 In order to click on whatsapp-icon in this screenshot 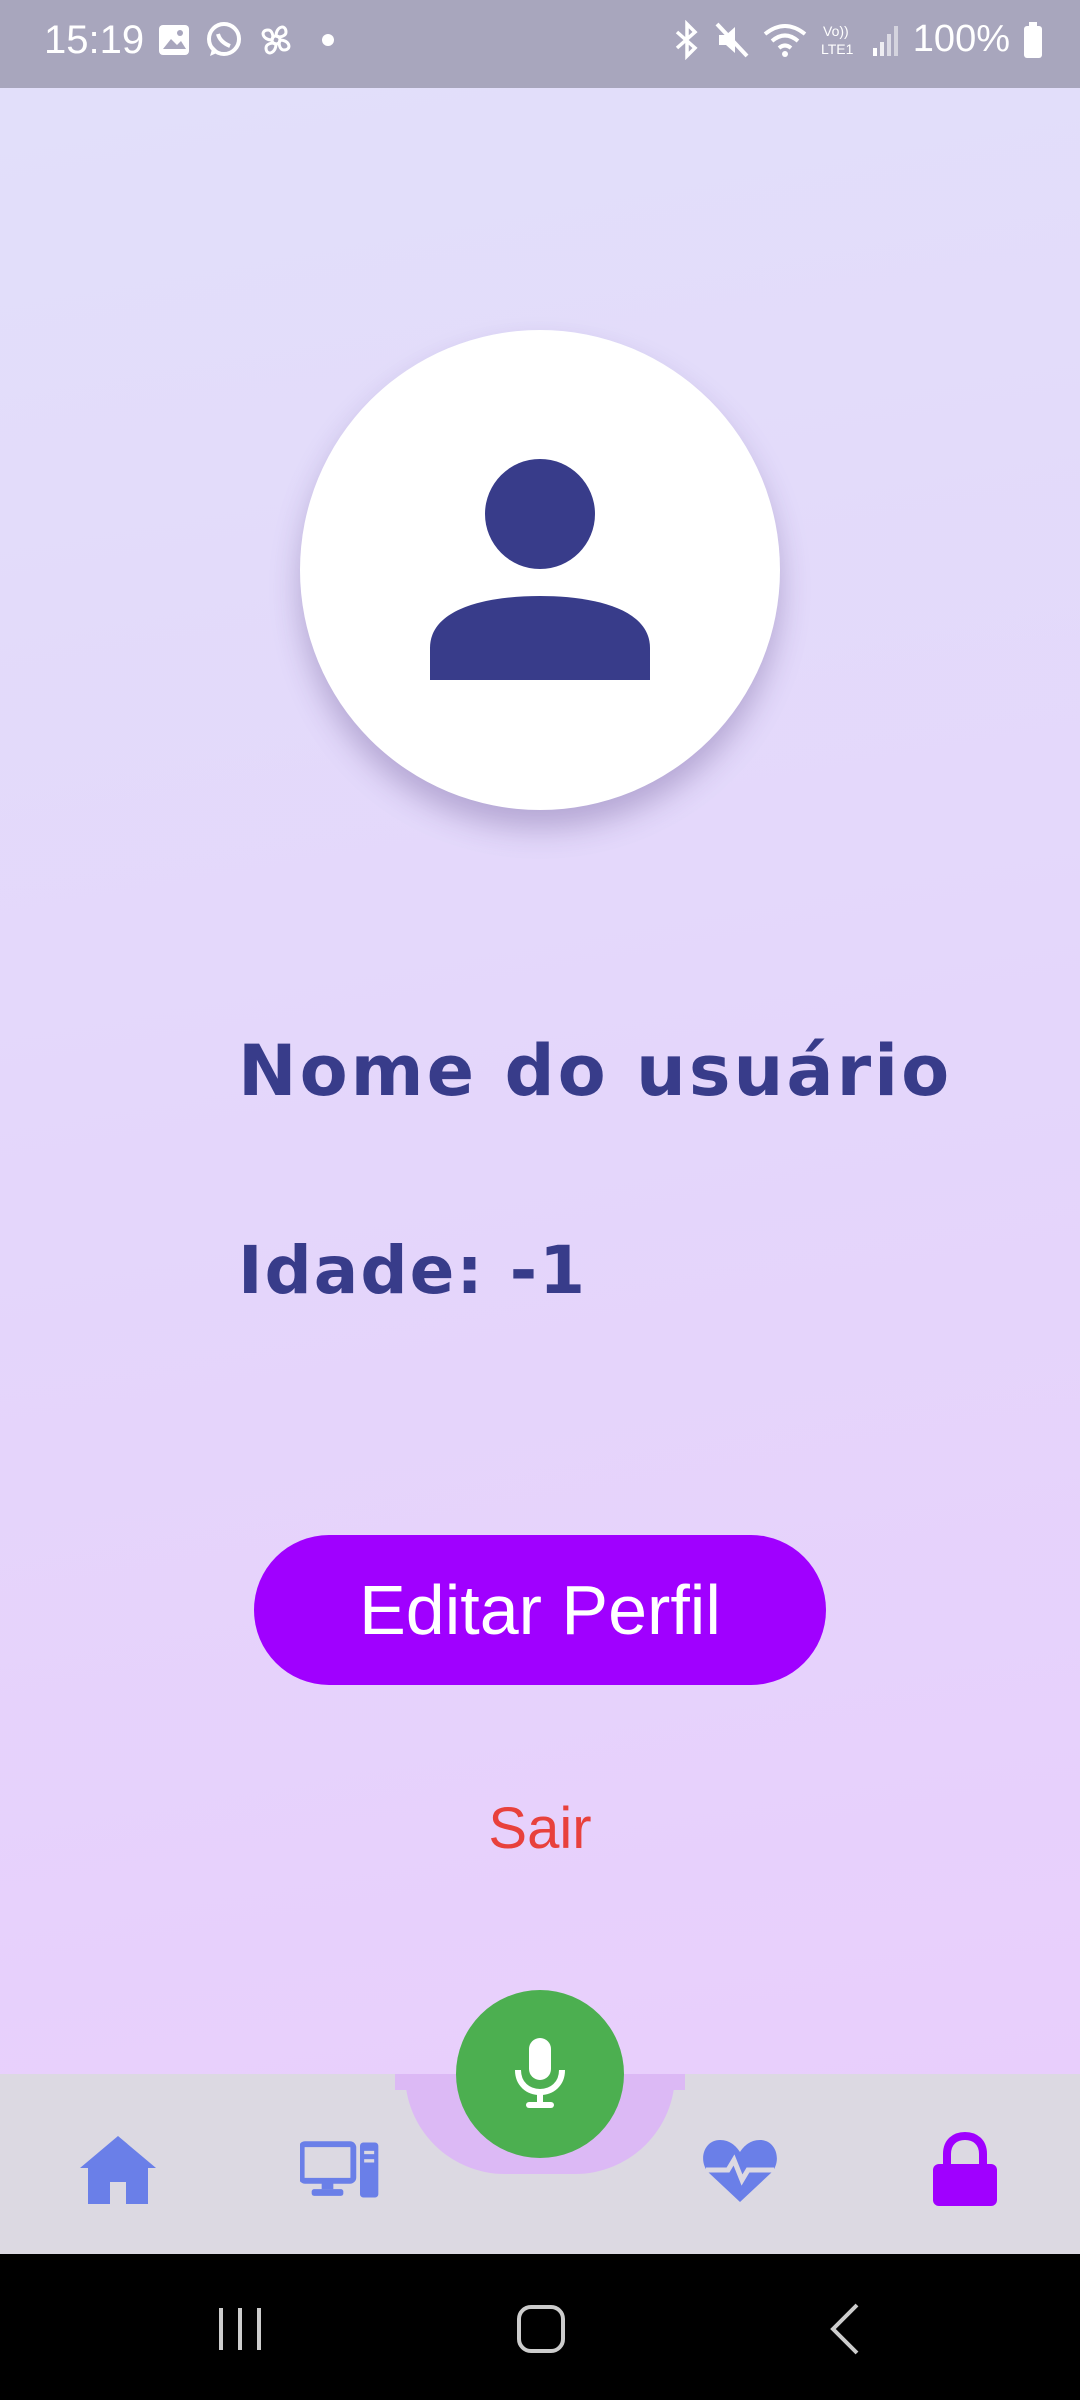, I will do `click(224, 39)`.